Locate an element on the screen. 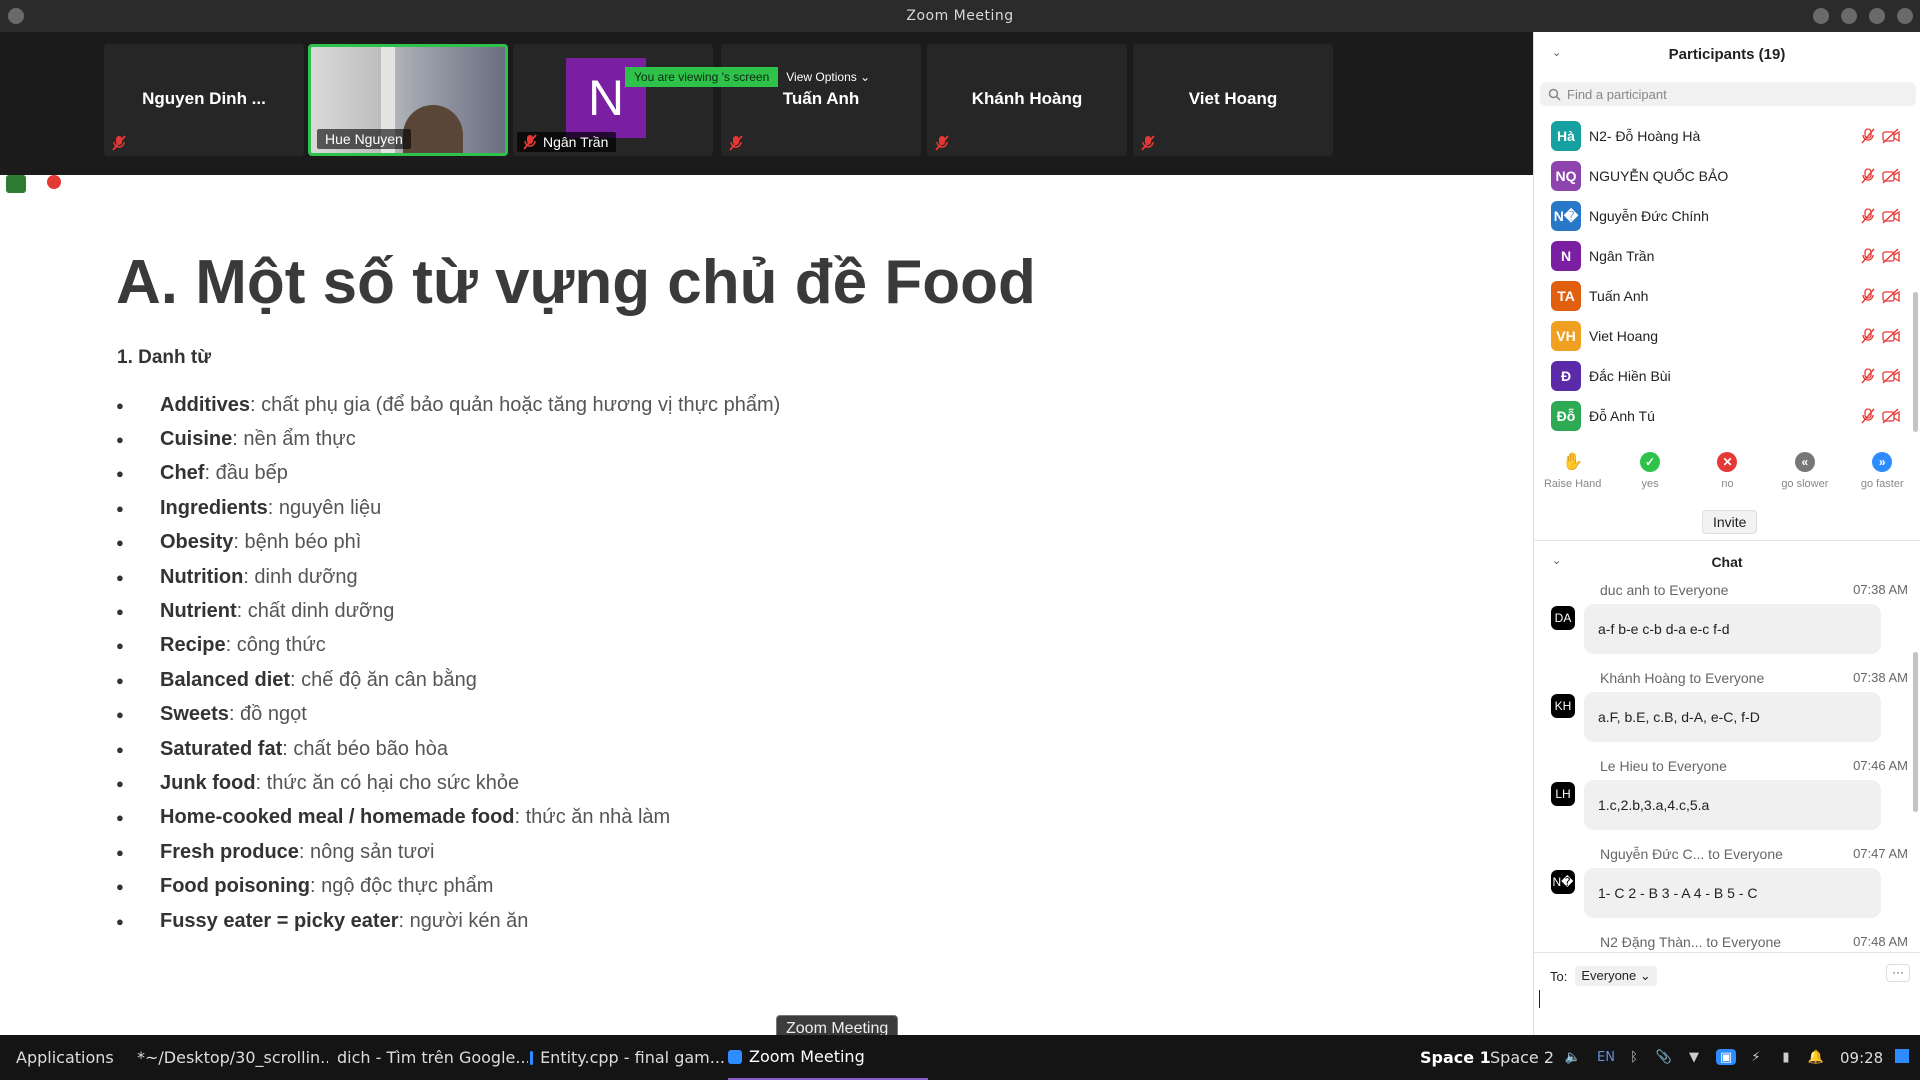 Image resolution: width=1920 pixels, height=1080 pixels. slide-section-heading: 1. Danh từ is located at coordinates (164, 357).